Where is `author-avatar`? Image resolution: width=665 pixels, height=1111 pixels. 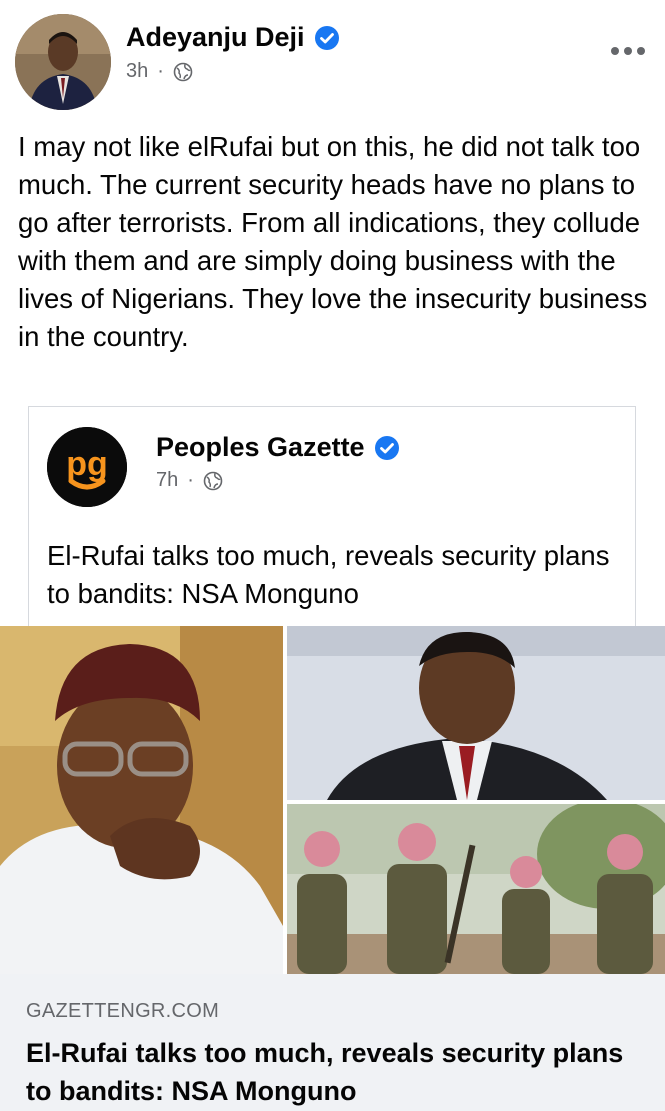
author-avatar is located at coordinates (63, 62).